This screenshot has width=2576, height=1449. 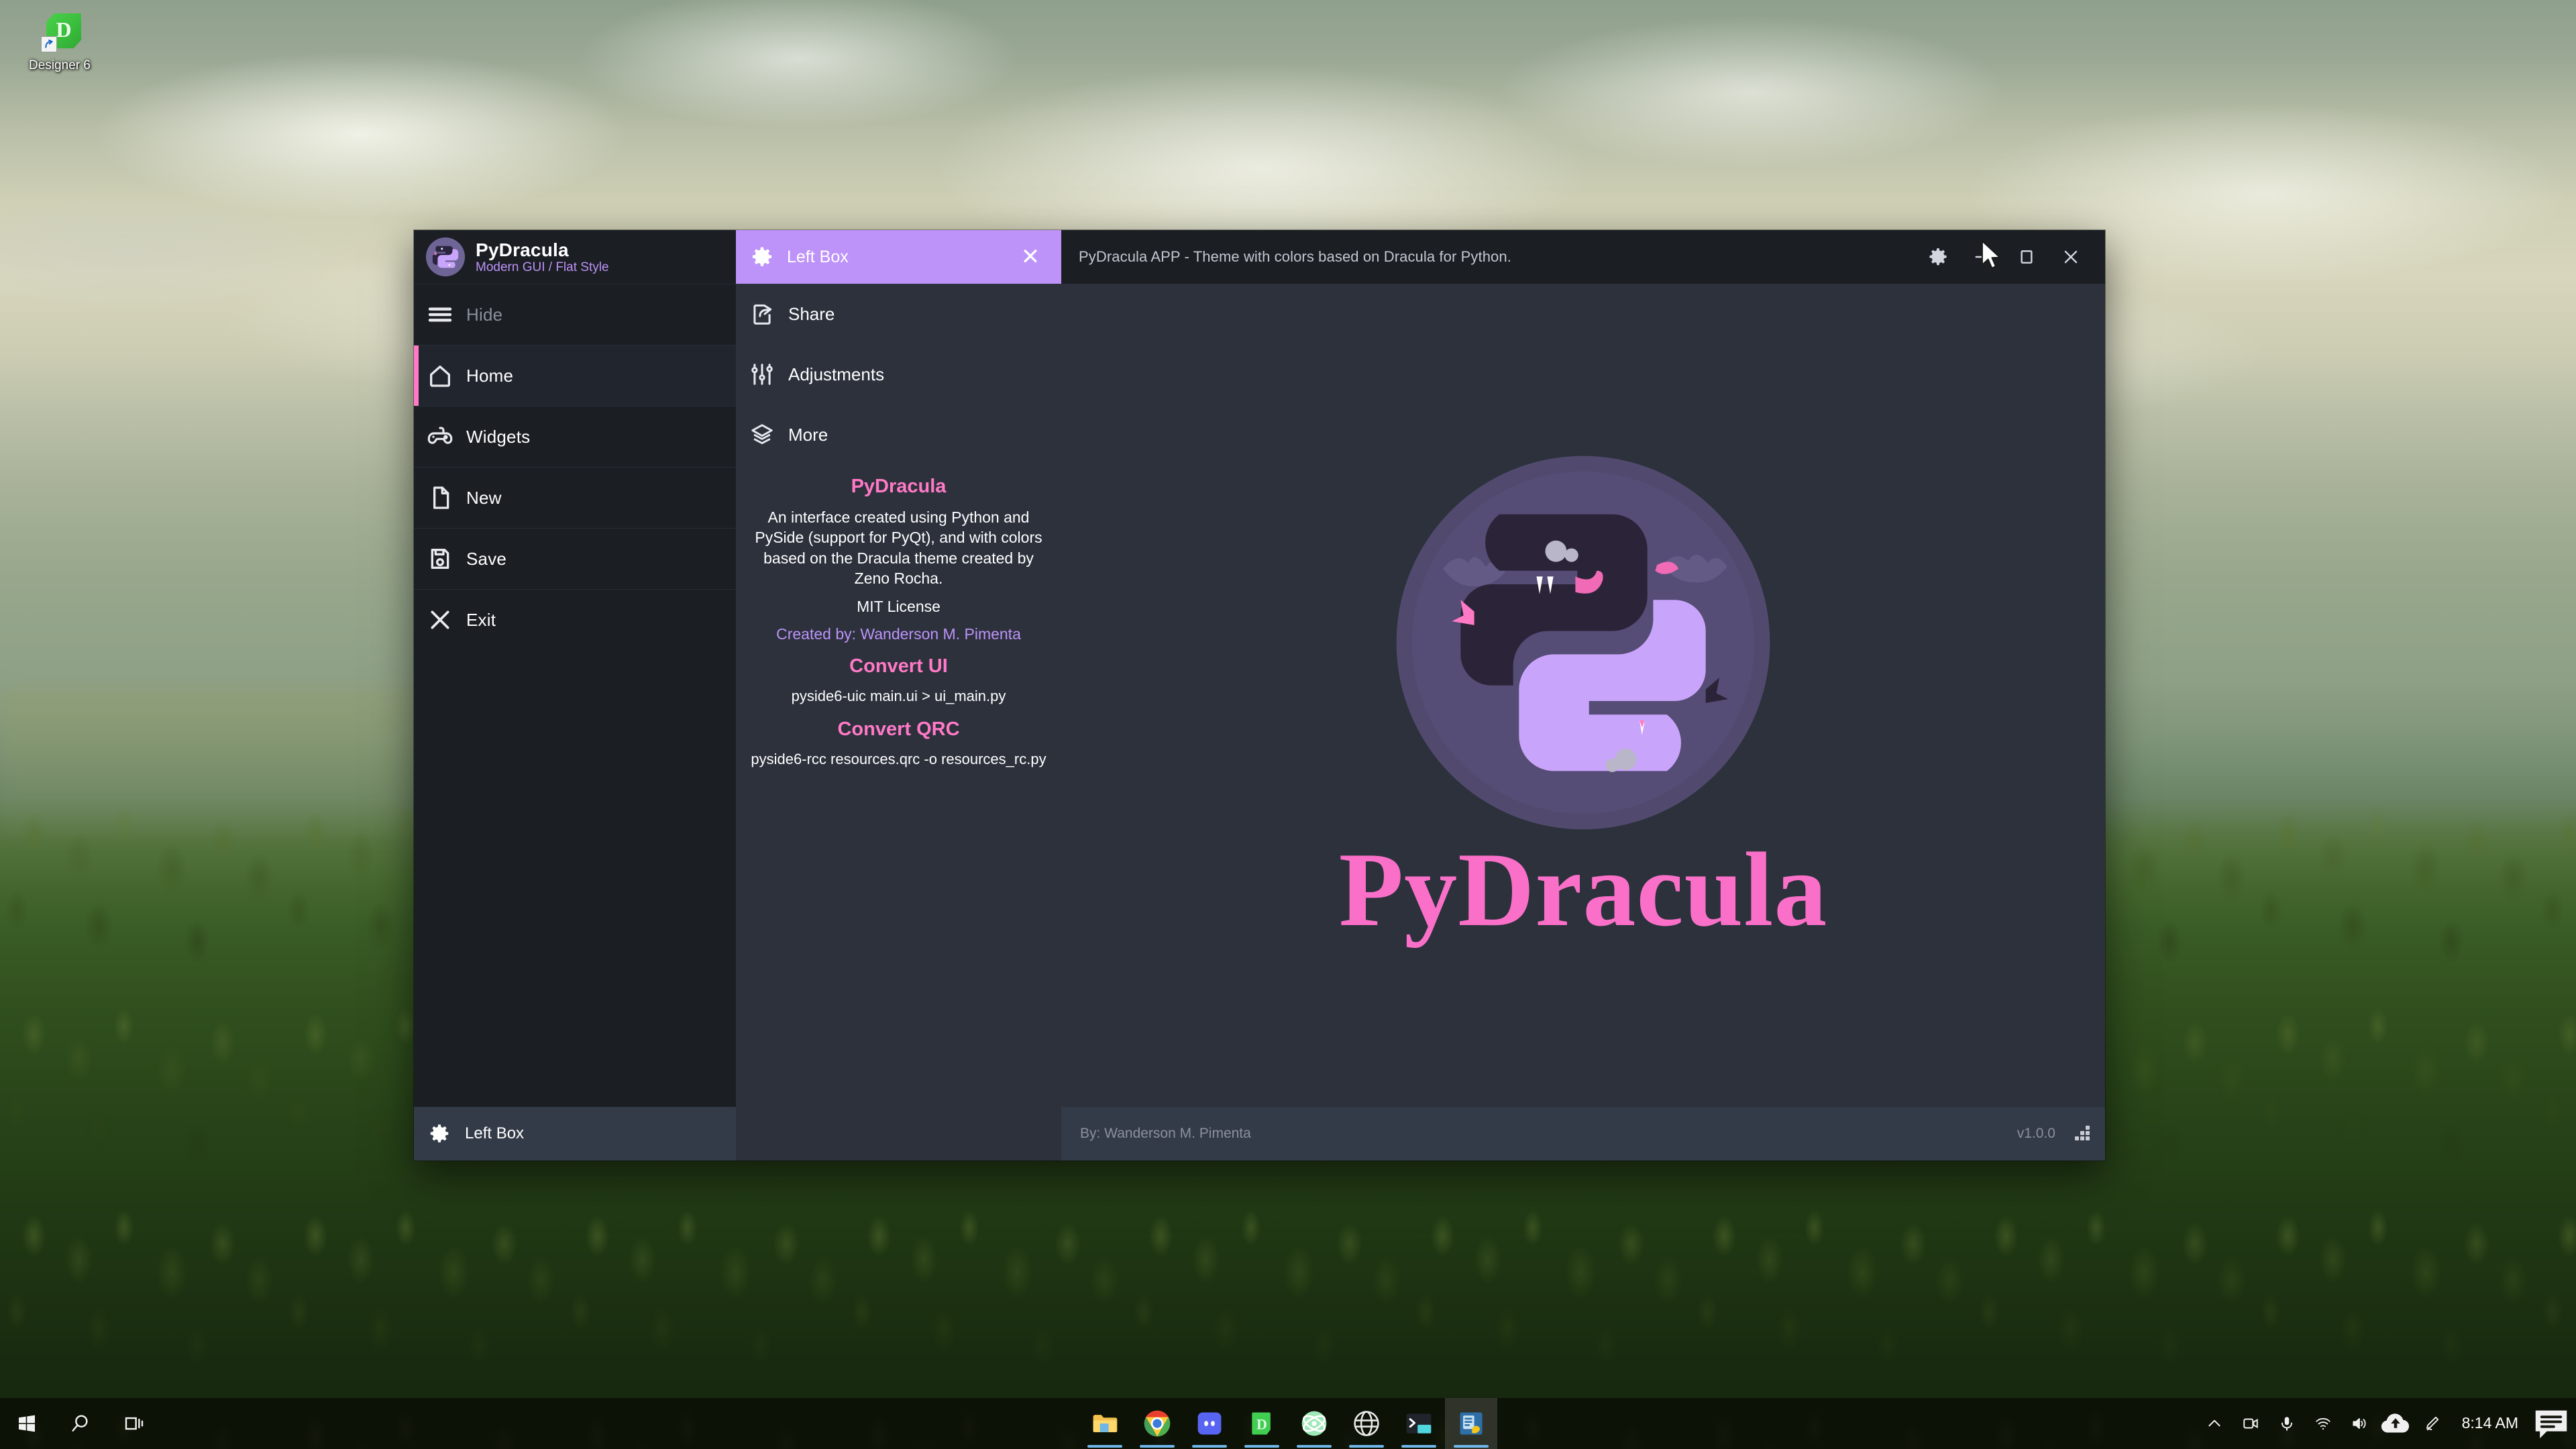 I want to click on pydracula-logo-large-icon, so click(x=1583, y=642).